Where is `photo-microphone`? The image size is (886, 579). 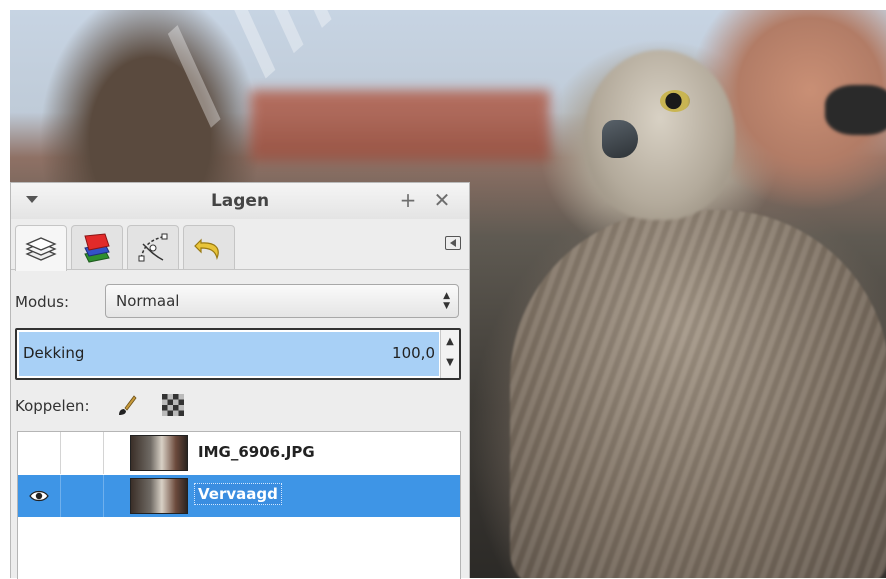 photo-microphone is located at coordinates (855, 110).